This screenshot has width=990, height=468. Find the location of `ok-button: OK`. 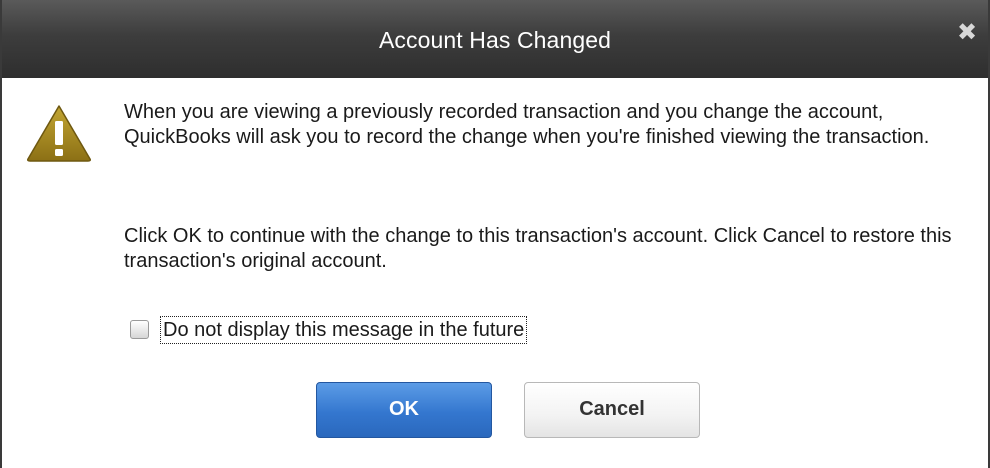

ok-button: OK is located at coordinates (404, 410).